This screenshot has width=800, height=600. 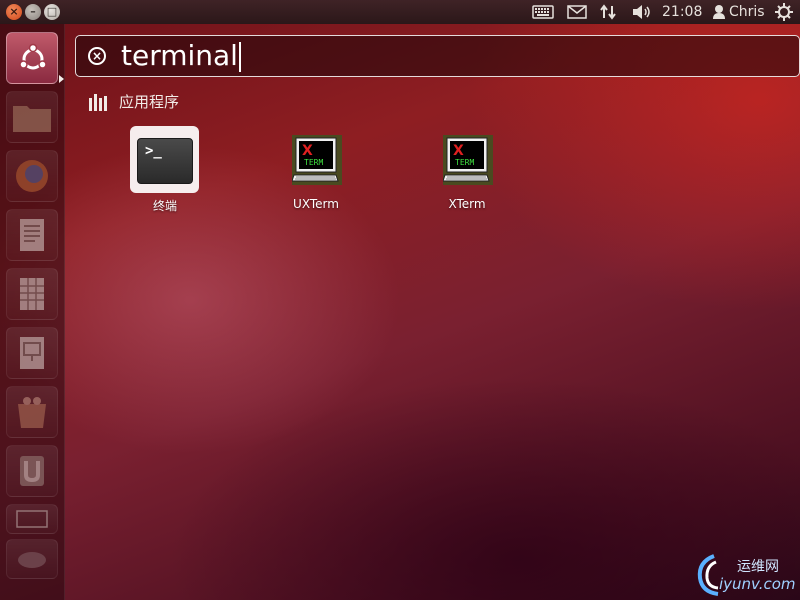 I want to click on clear-search-icon: ×, so click(x=97, y=56).